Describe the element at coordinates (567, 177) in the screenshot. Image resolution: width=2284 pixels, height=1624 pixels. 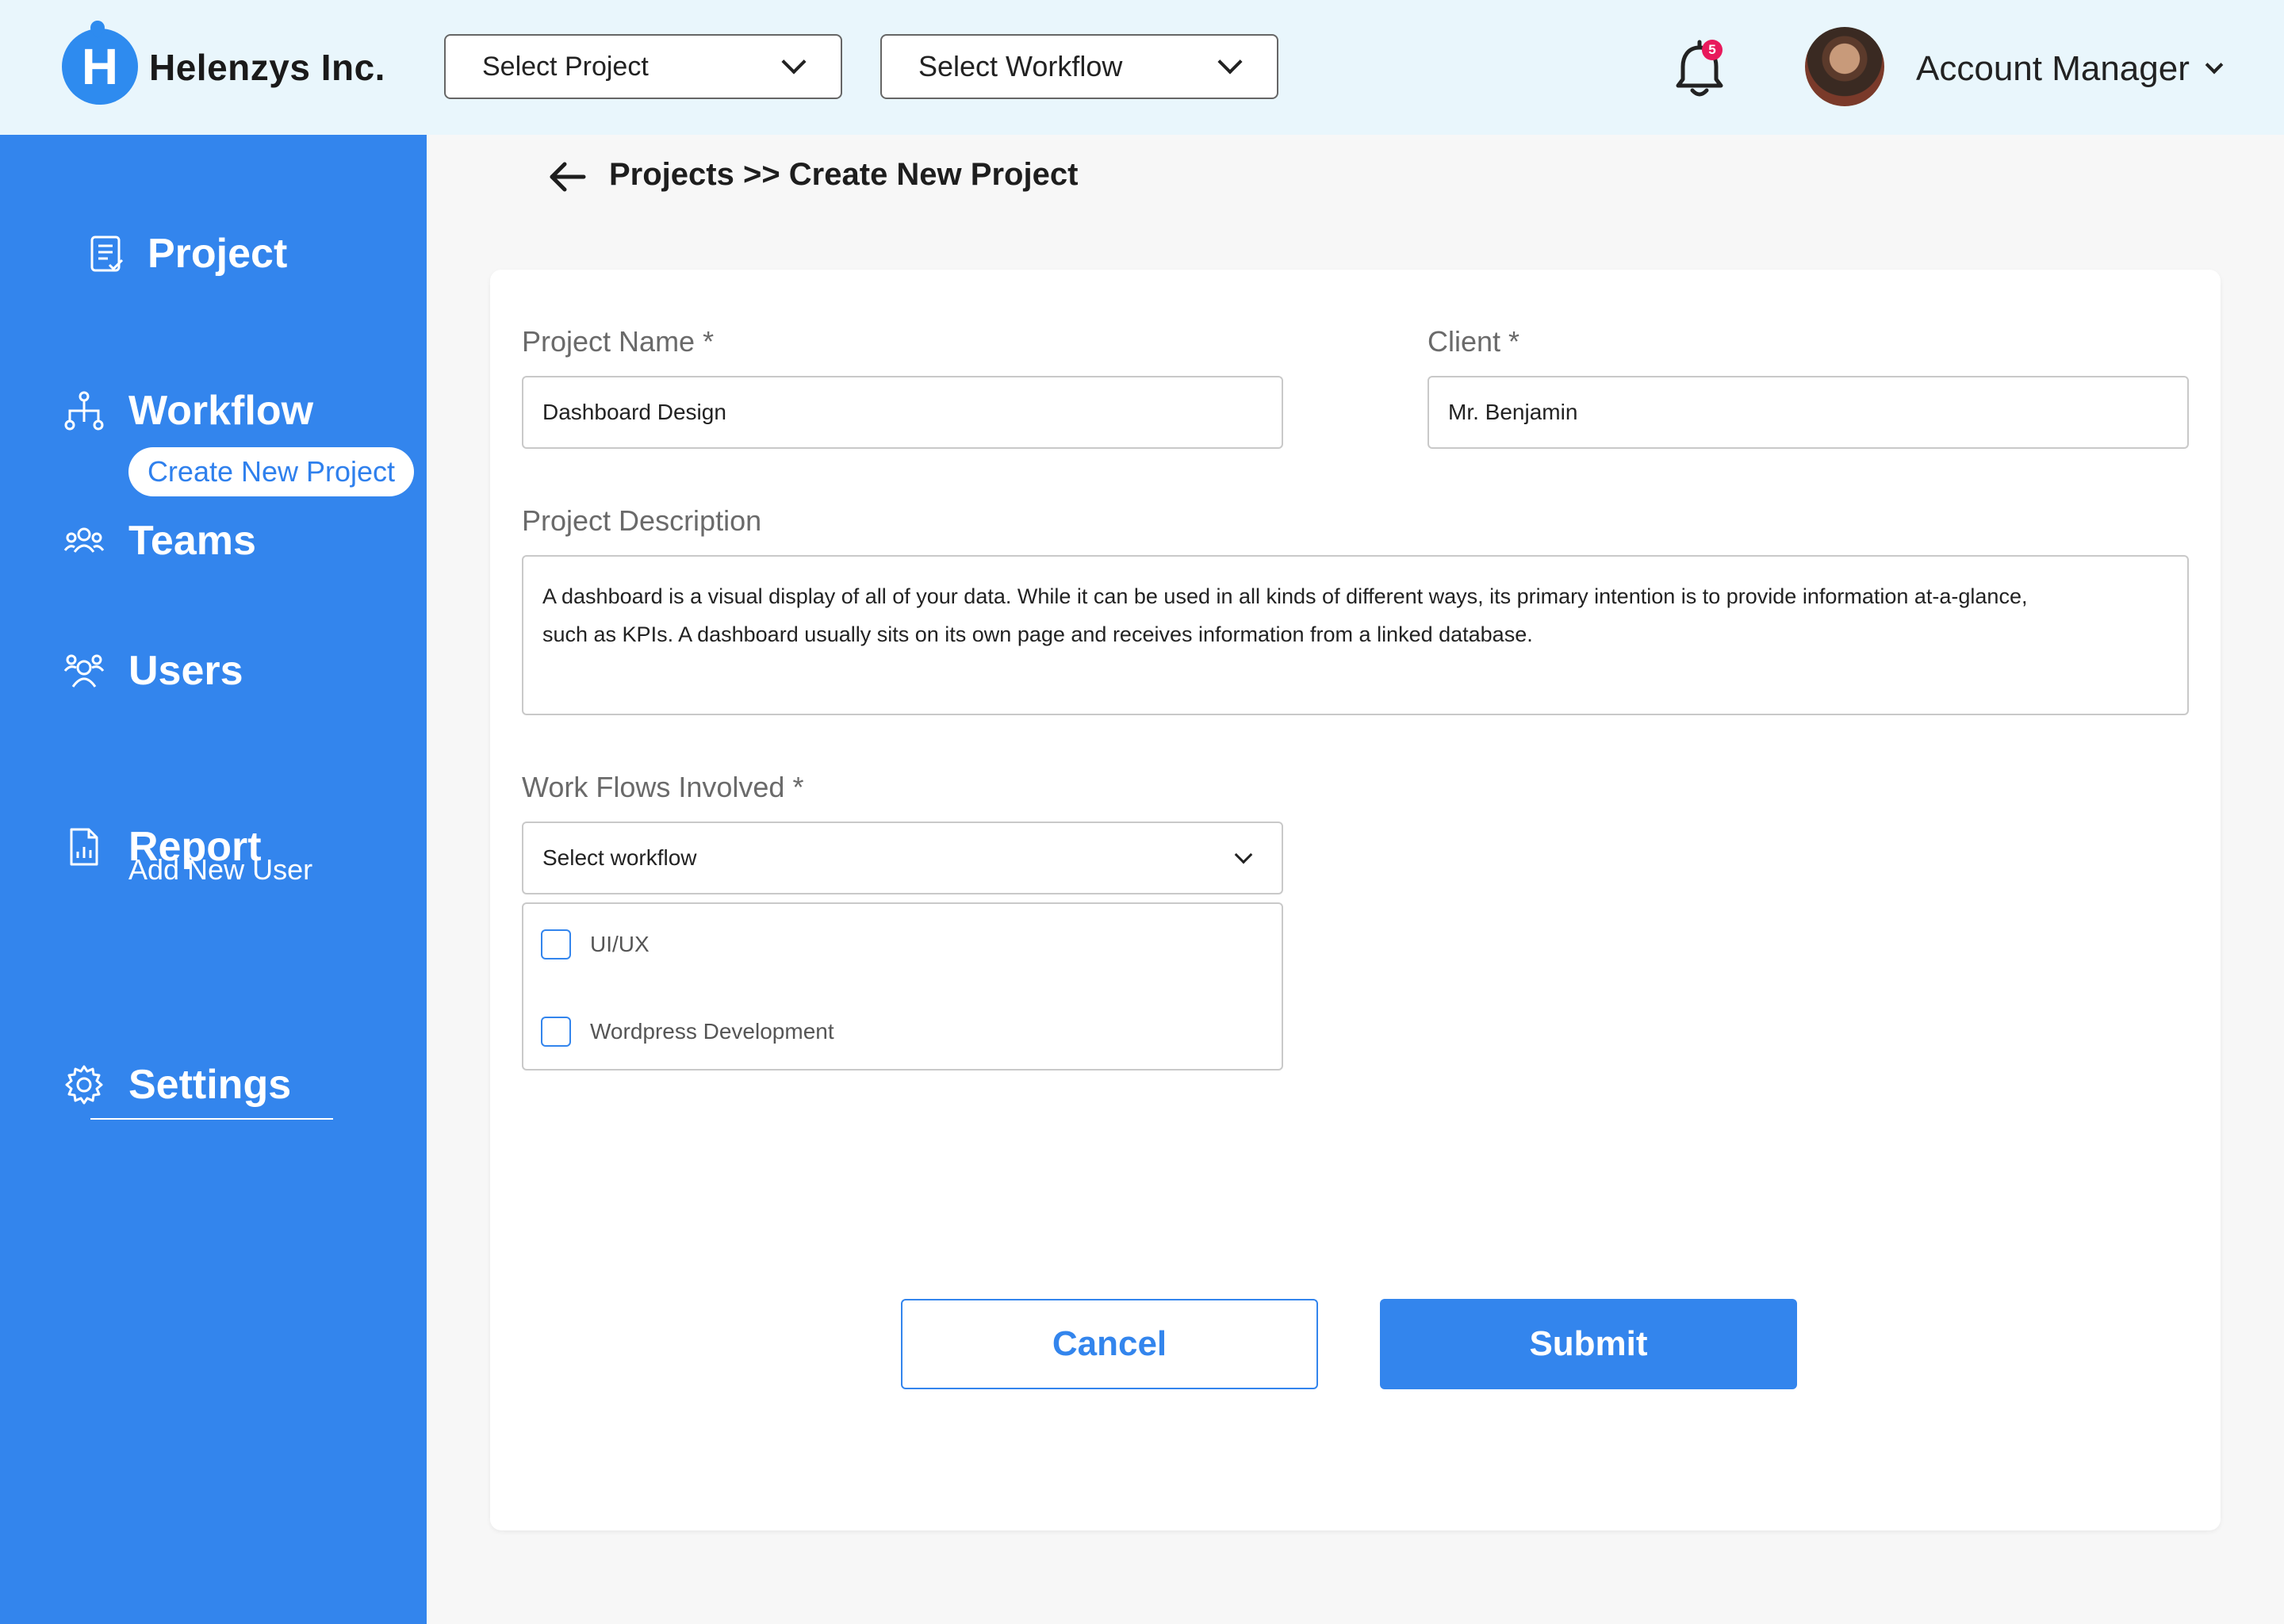
I see `back-arrow-icon` at that location.